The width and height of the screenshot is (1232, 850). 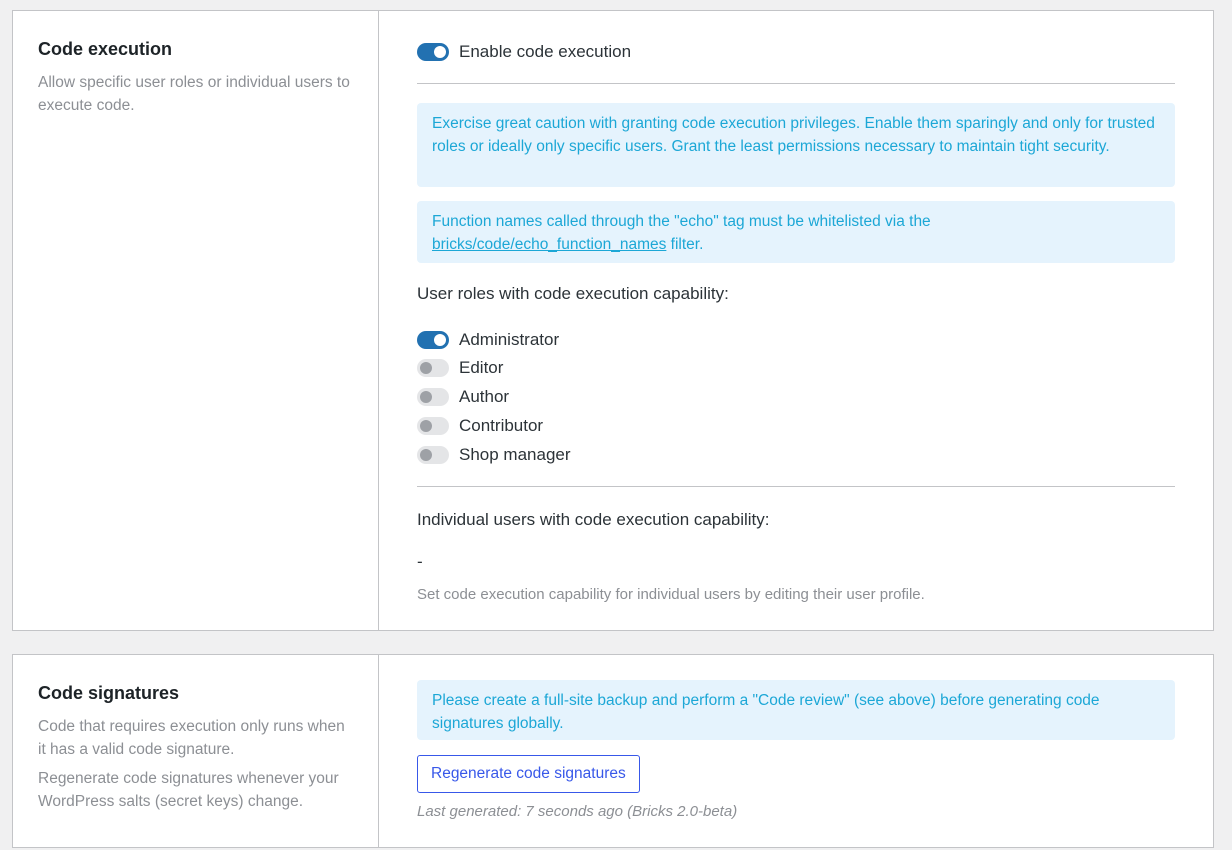 I want to click on enable-code-execution-toggle, so click(x=433, y=52).